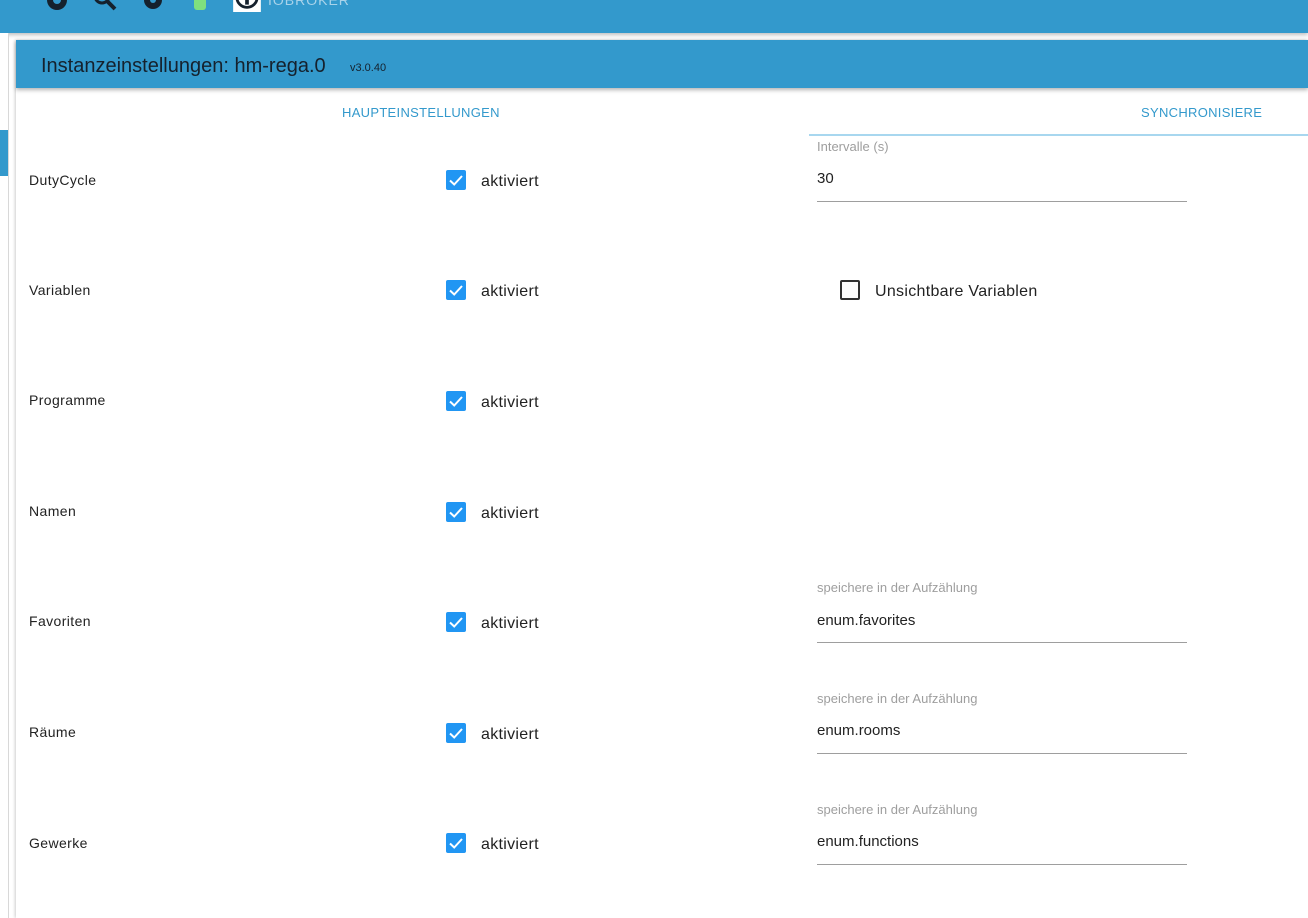 The width and height of the screenshot is (1308, 918). Describe the element at coordinates (1002, 642) in the screenshot. I see `favorites-underline` at that location.